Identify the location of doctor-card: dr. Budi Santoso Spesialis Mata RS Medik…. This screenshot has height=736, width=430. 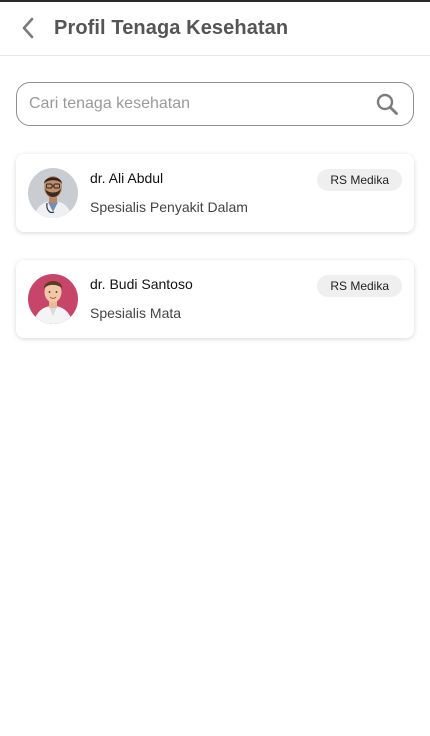
(215, 299).